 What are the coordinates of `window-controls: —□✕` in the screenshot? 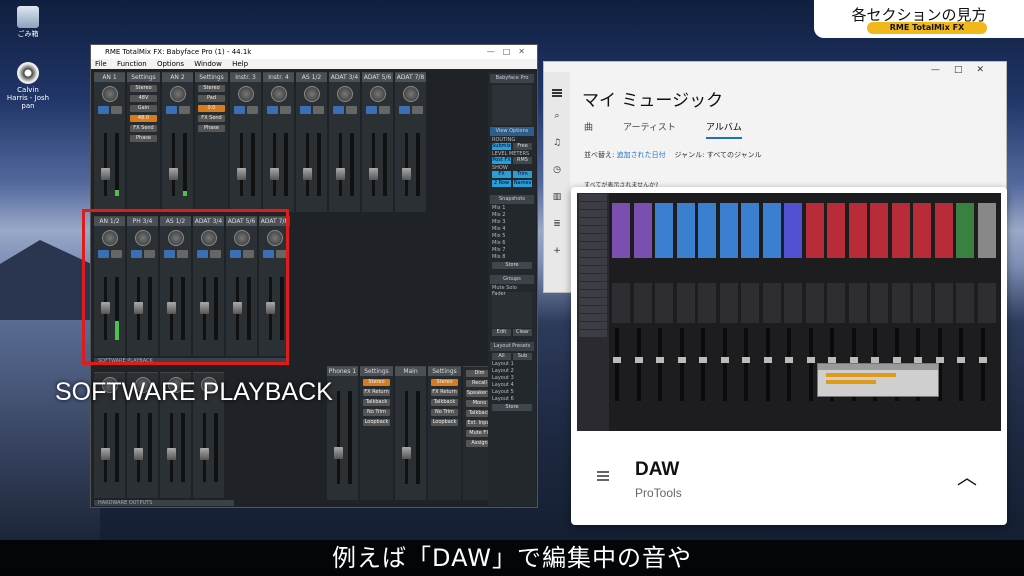 It's located at (510, 52).